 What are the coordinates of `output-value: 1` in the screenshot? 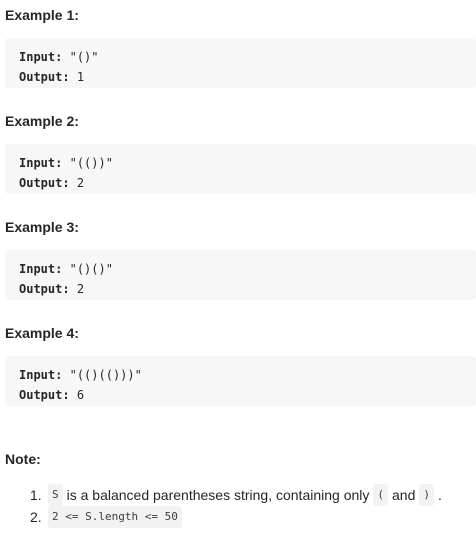 It's located at (80, 77).